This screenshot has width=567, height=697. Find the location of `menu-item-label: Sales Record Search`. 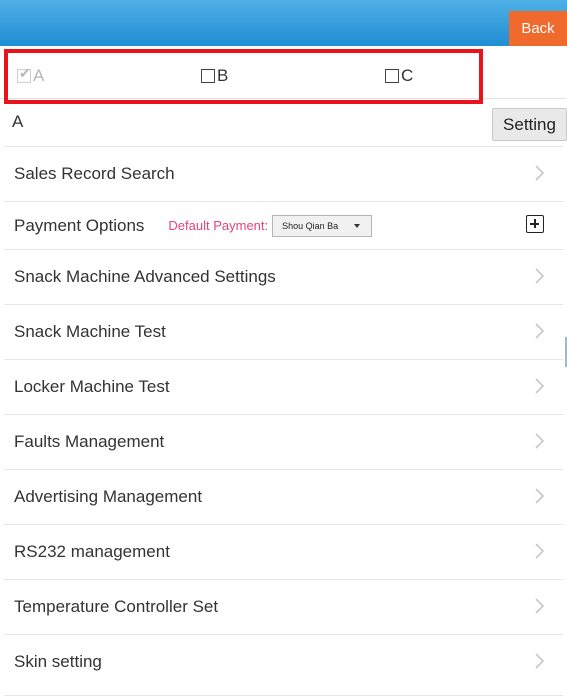

menu-item-label: Sales Record Search is located at coordinates (94, 173).